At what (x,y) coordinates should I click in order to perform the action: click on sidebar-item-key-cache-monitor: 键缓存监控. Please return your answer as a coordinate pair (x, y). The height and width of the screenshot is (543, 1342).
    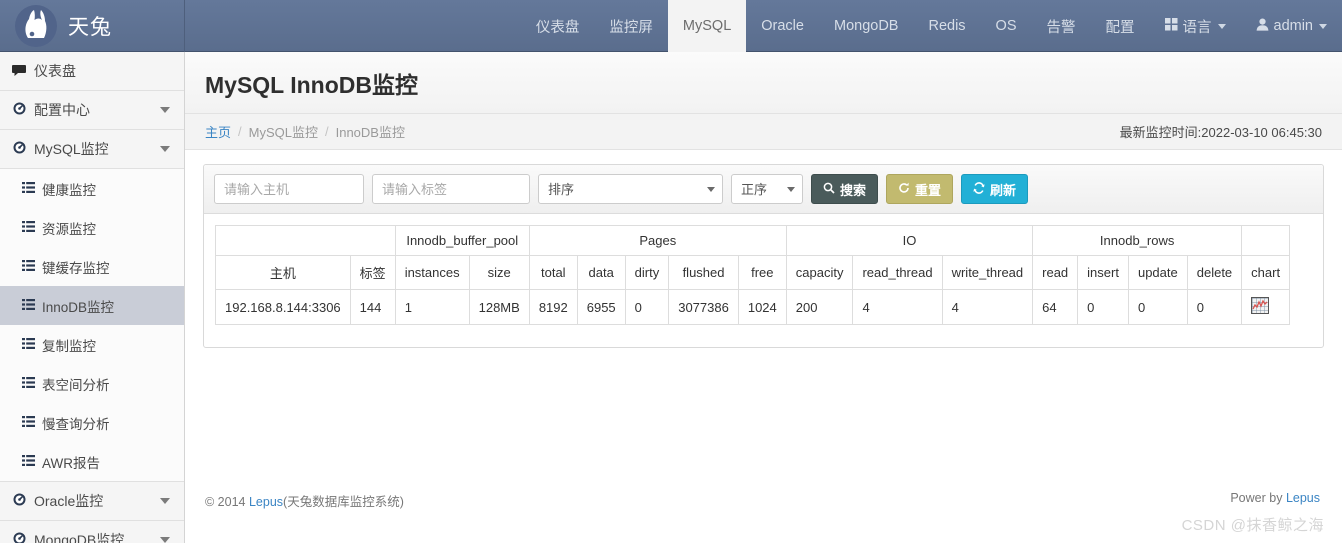
    Looking at the image, I should click on (92, 266).